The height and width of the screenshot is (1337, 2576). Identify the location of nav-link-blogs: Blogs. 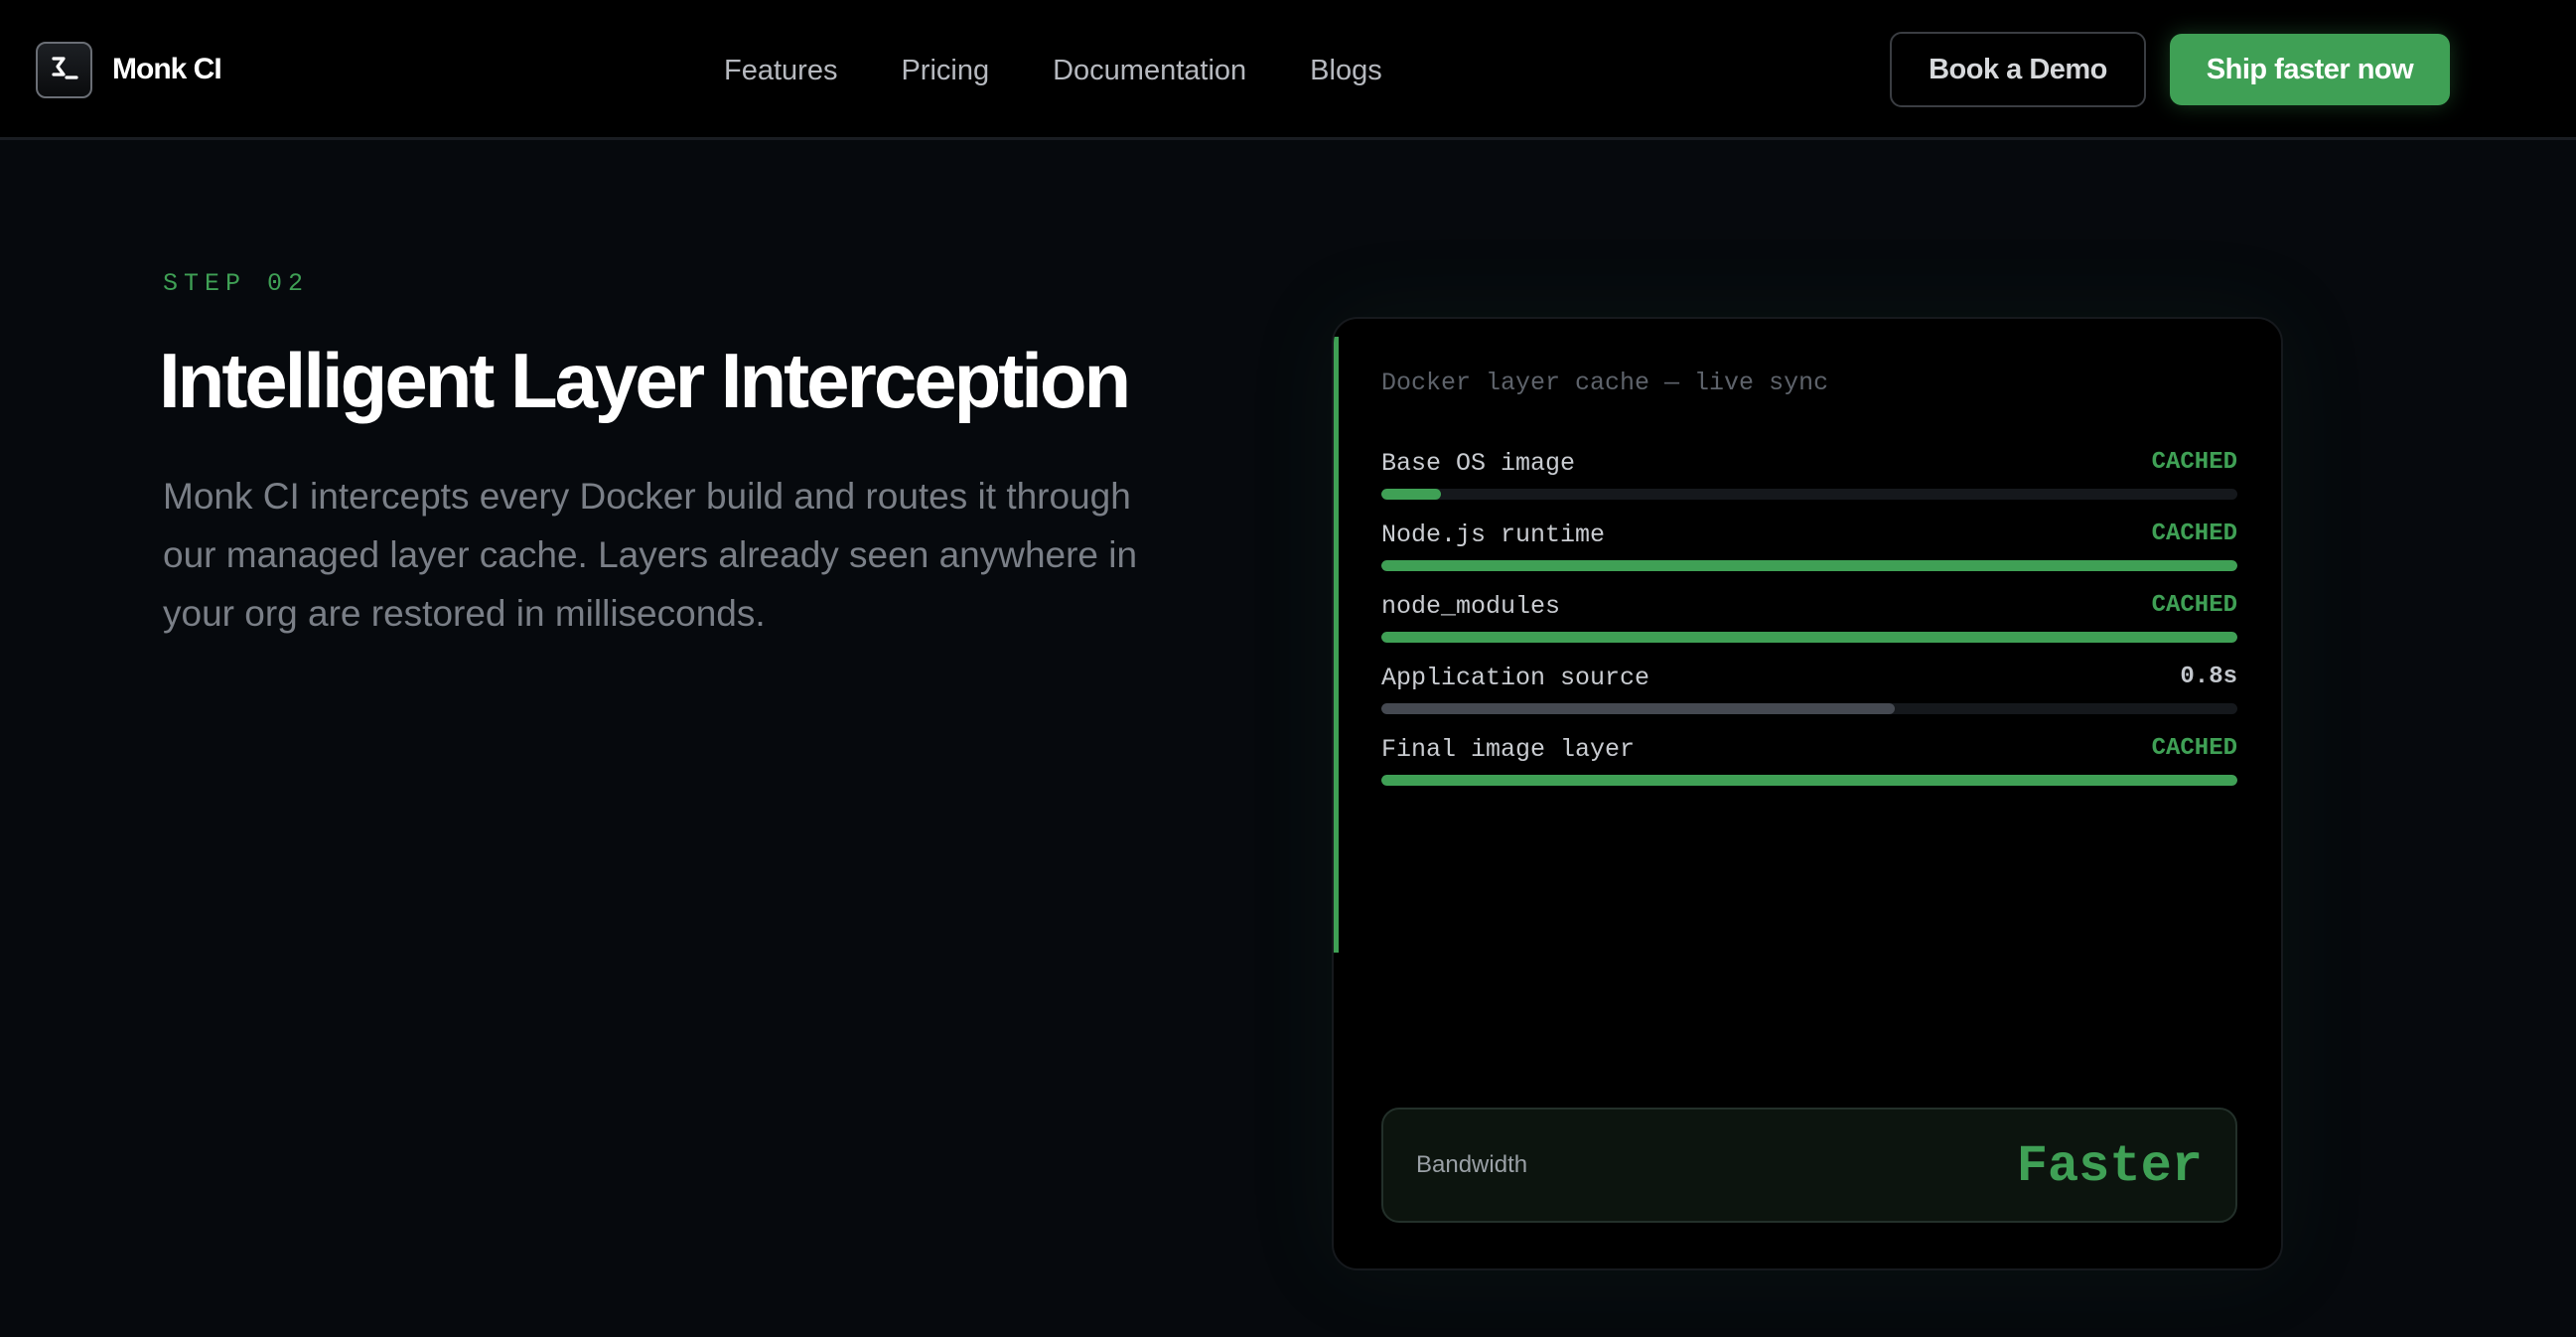
(1346, 71).